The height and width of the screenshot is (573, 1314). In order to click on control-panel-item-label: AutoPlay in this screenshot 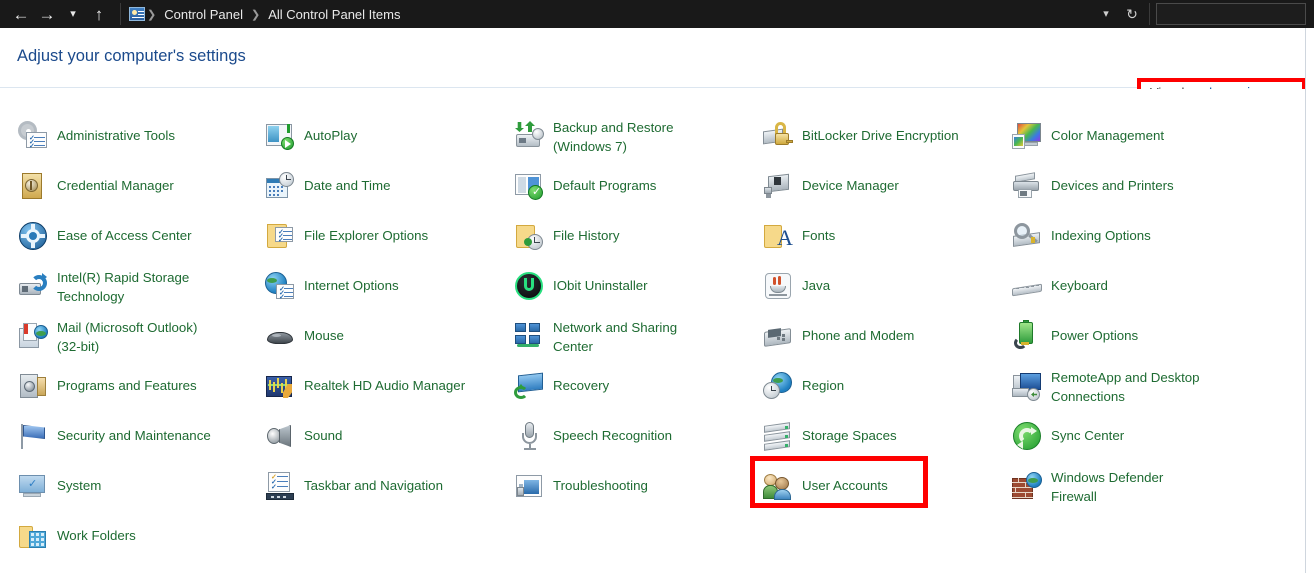, I will do `click(330, 131)`.